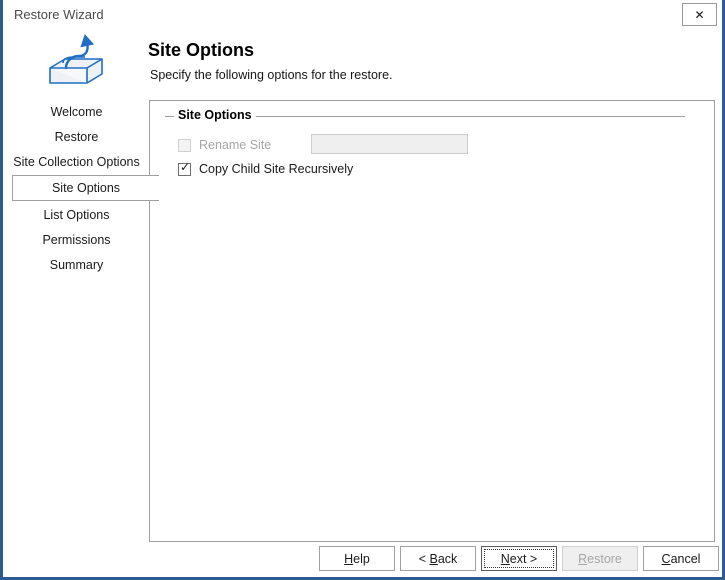  What do you see at coordinates (76, 112) in the screenshot?
I see `sidebar-item-welcome: Welcome` at bounding box center [76, 112].